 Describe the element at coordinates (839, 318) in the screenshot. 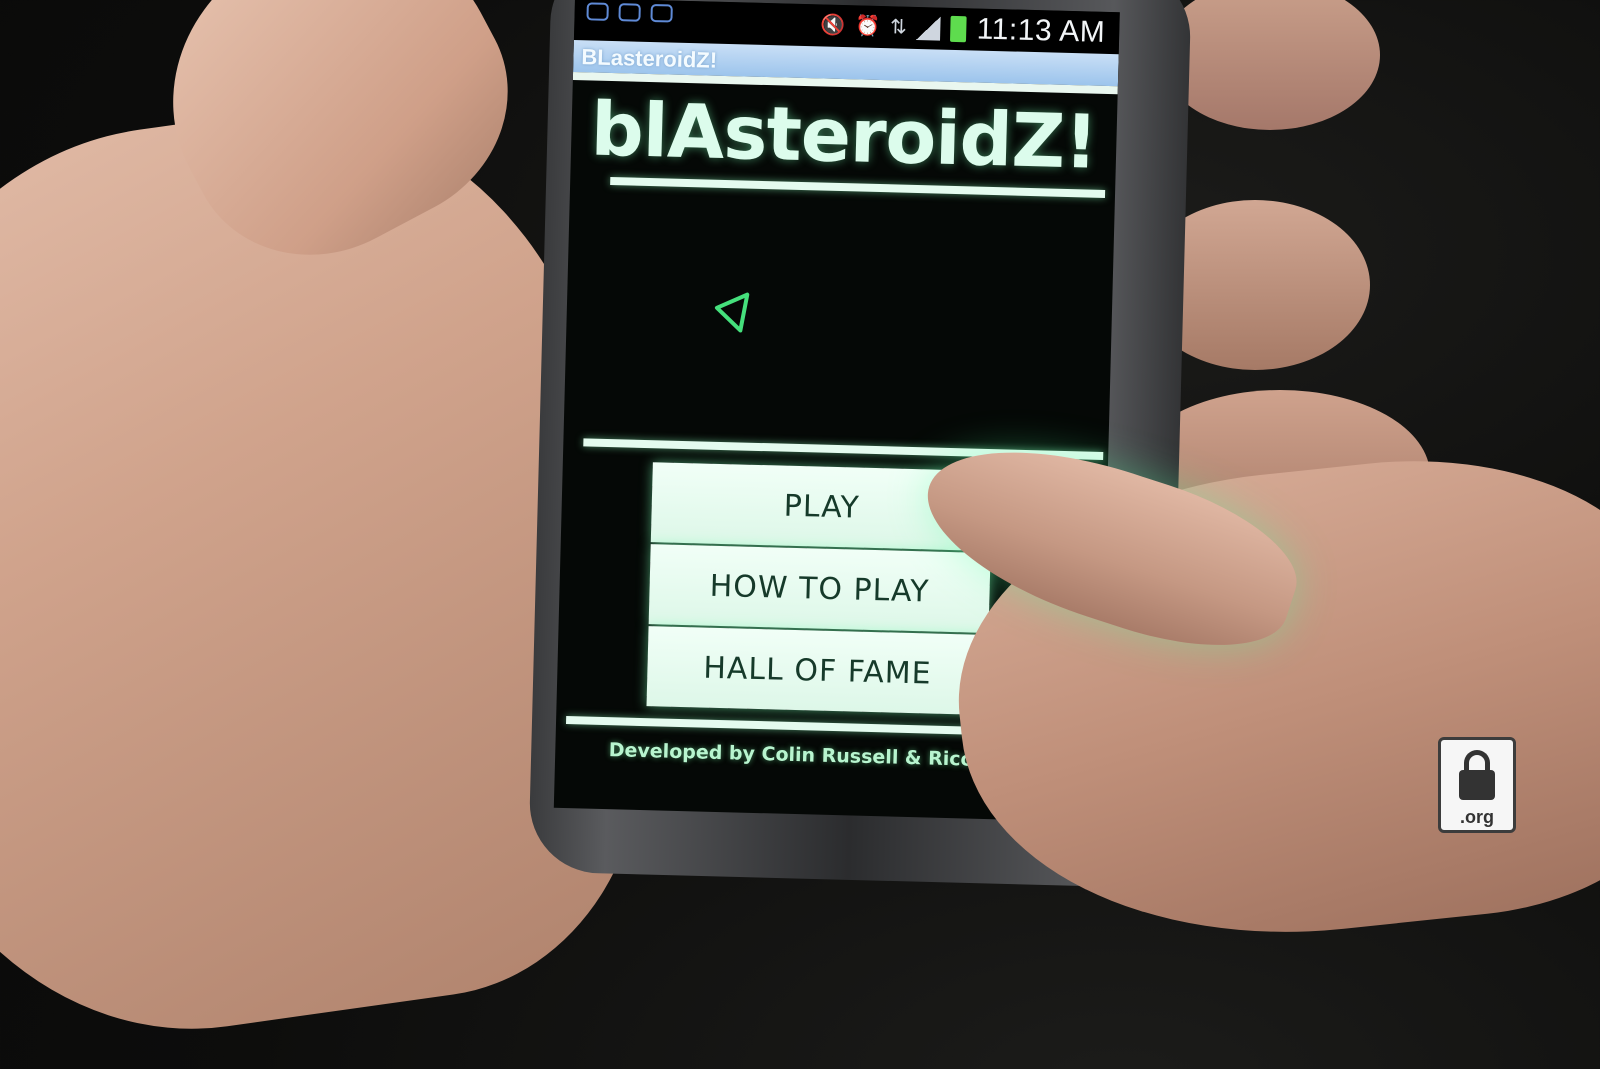

I see `preview-area` at that location.